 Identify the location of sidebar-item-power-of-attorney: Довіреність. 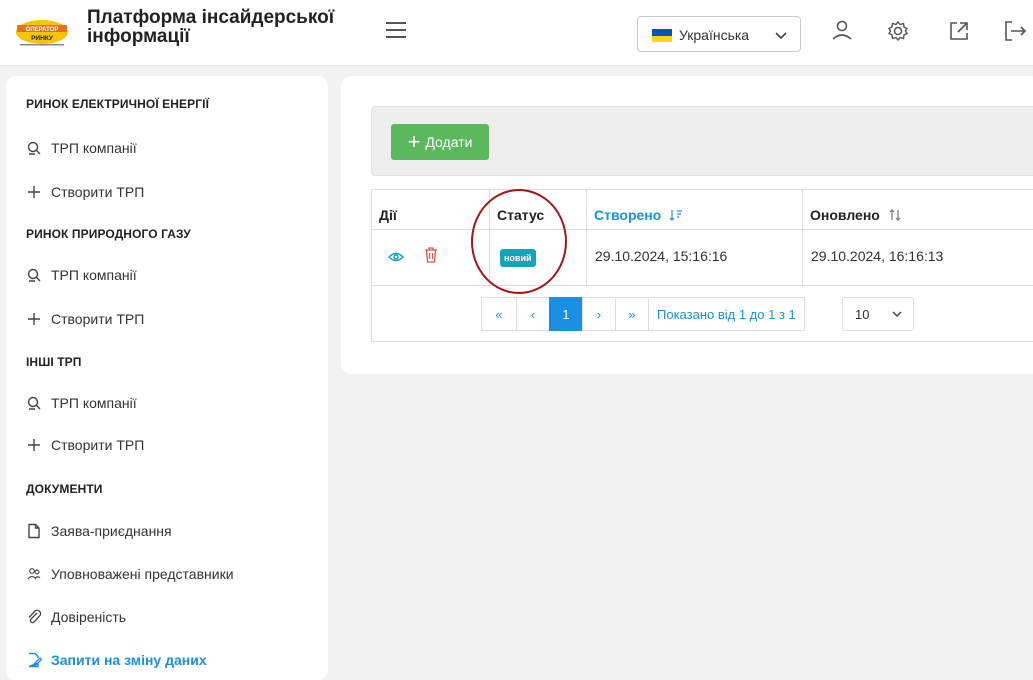
(76, 617).